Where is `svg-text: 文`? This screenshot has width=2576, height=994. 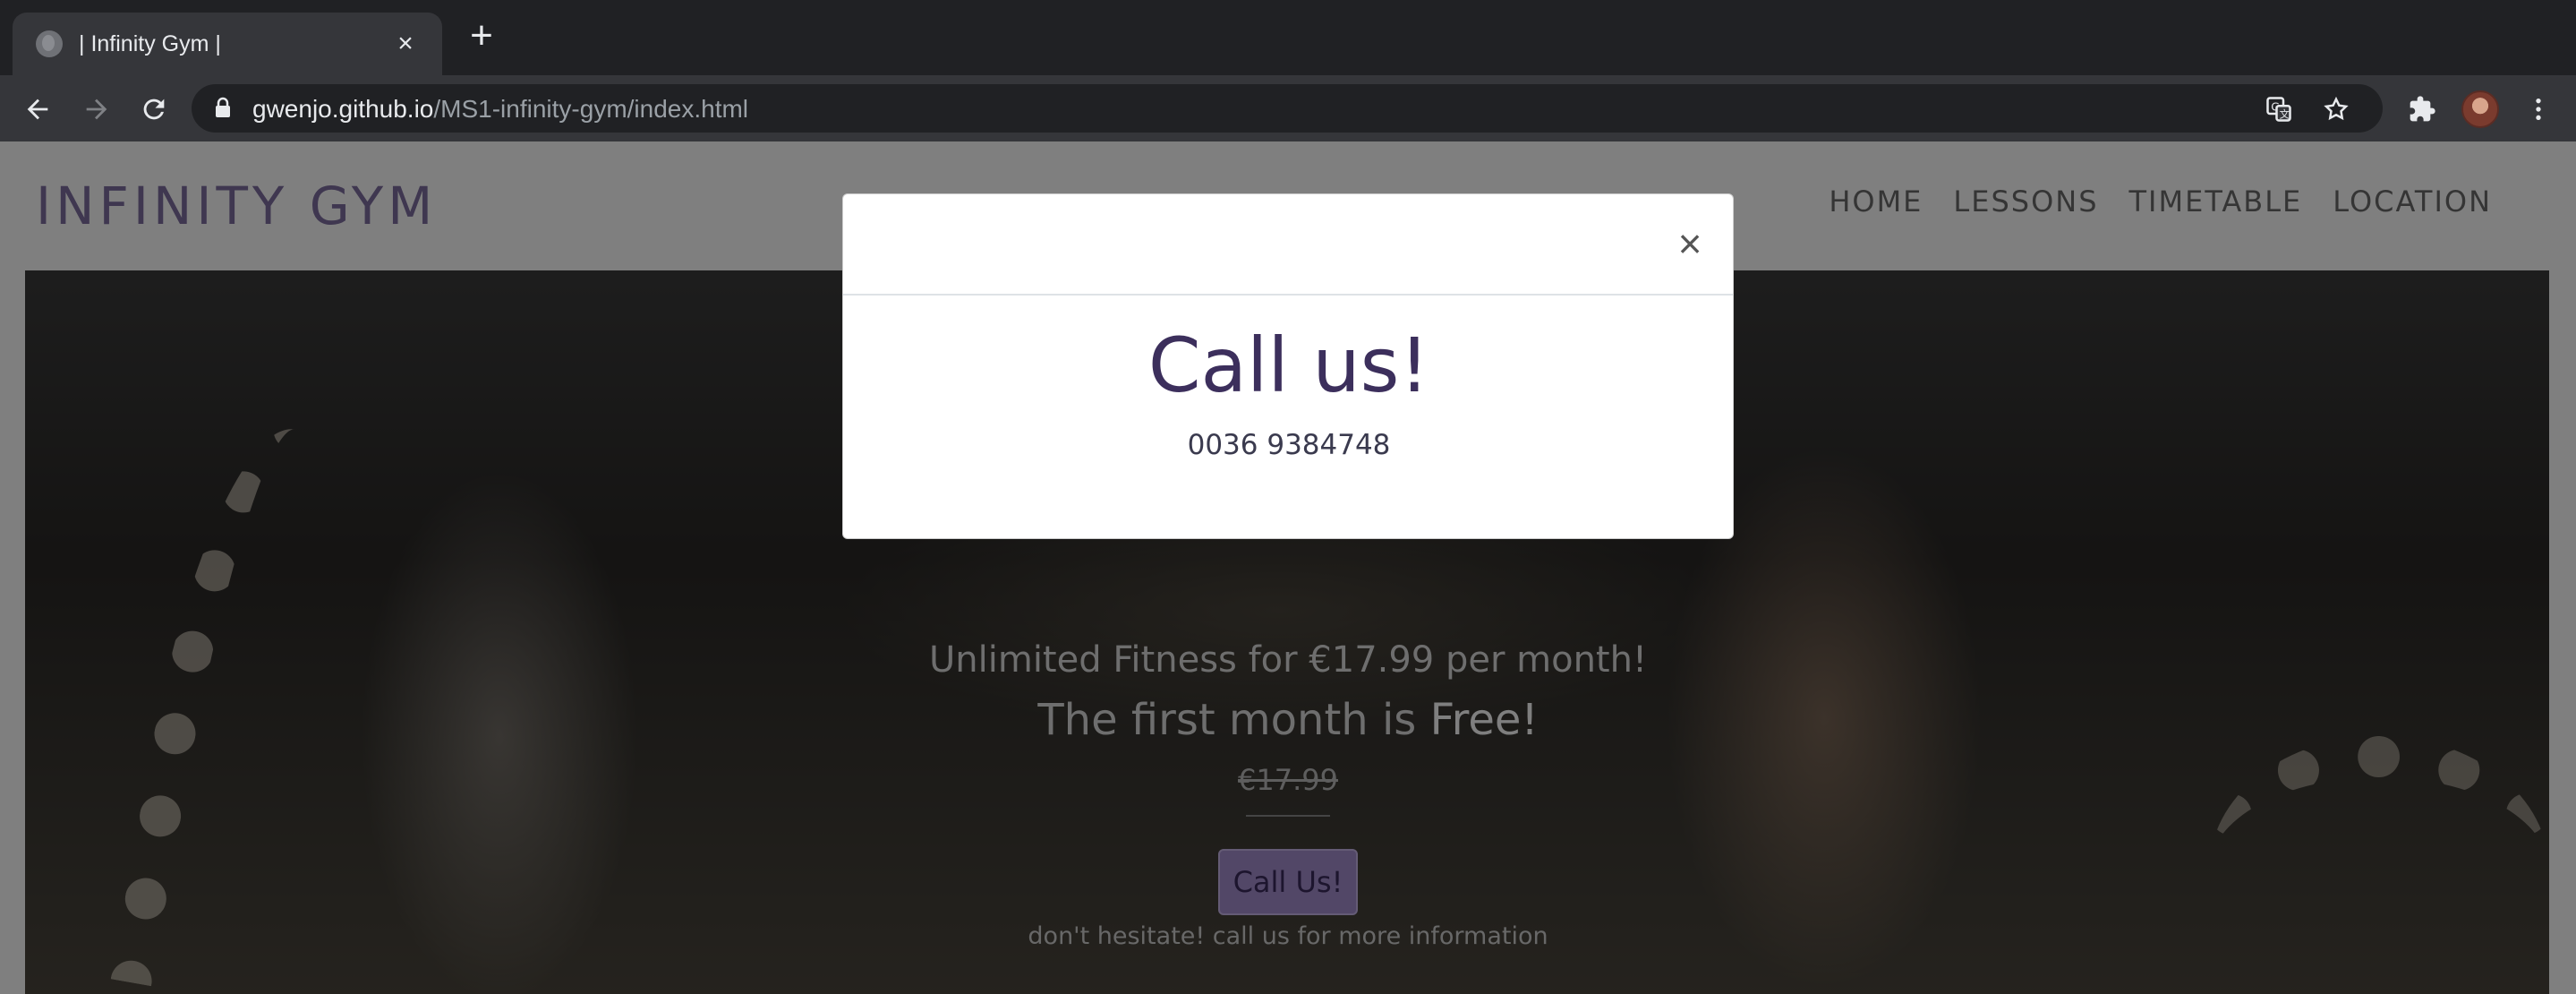
svg-text: 文 is located at coordinates (2285, 114).